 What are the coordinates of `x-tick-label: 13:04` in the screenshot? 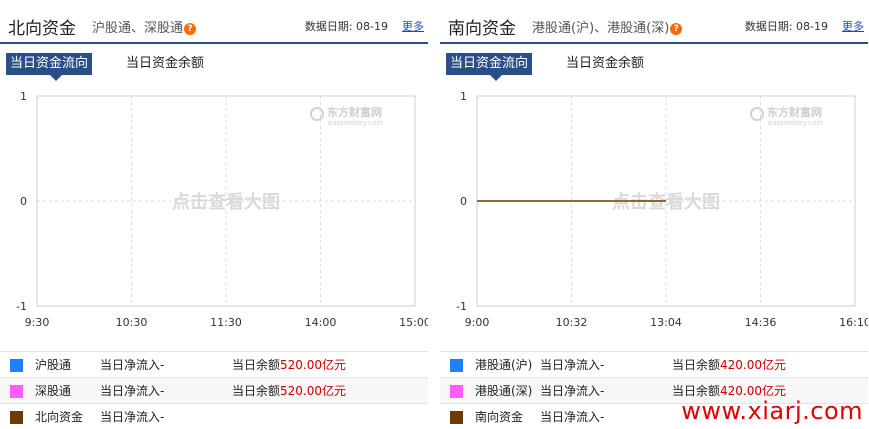 It's located at (666, 322).